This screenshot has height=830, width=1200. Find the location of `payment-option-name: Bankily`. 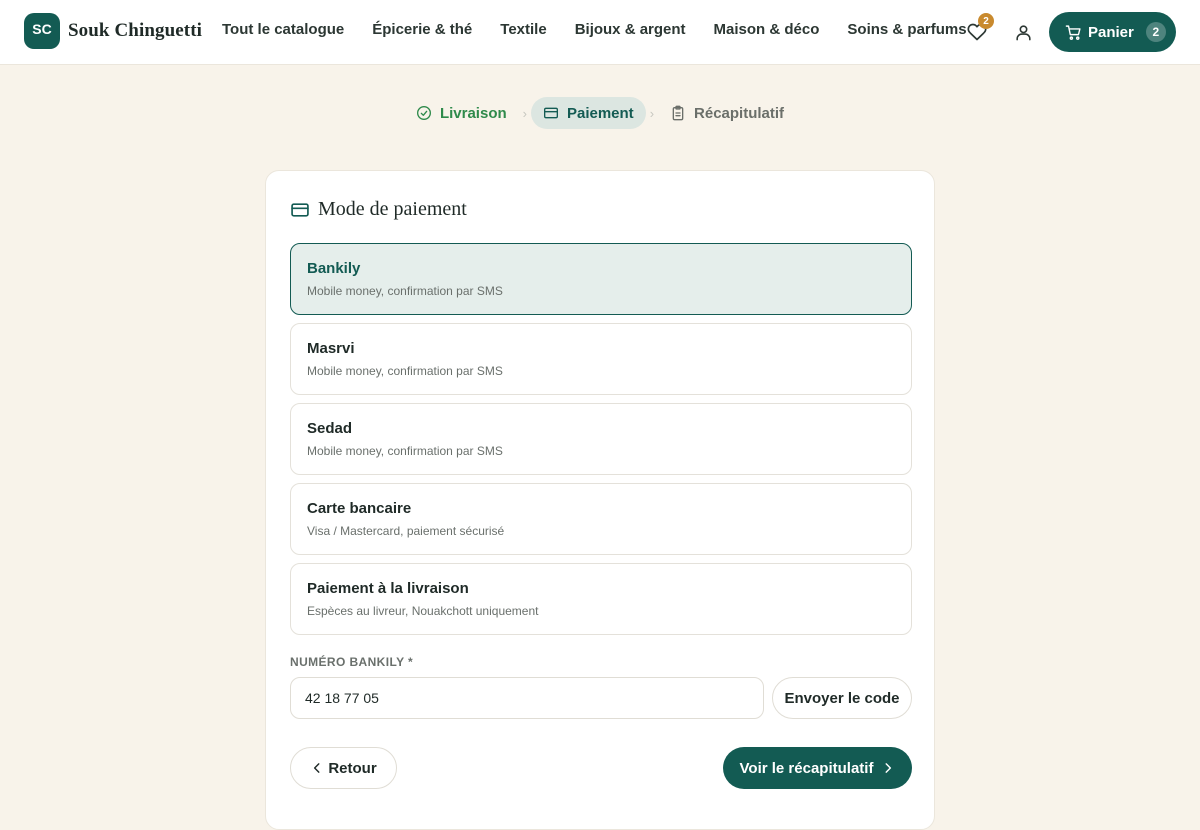

payment-option-name: Bankily is located at coordinates (334, 268).